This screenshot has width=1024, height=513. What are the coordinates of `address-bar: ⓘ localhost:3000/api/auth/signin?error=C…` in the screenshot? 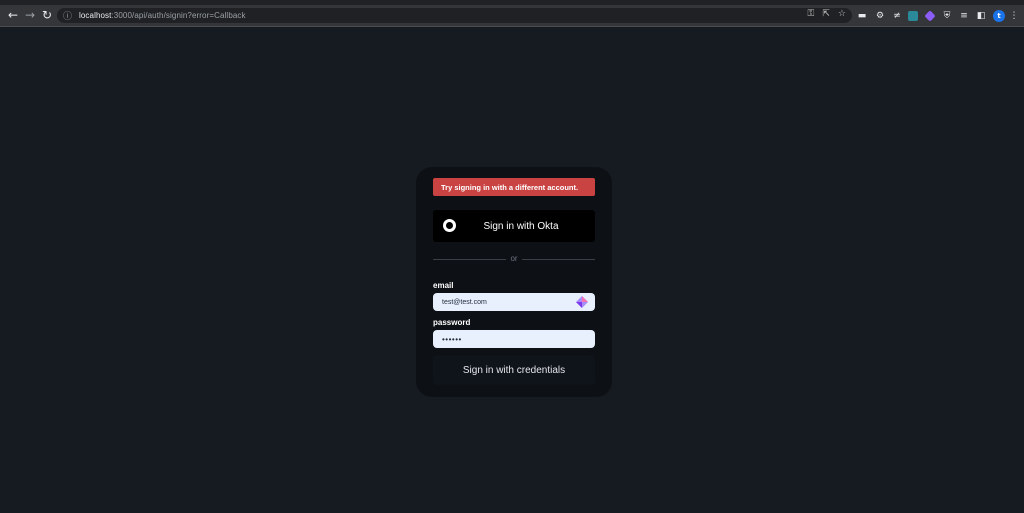 It's located at (454, 15).